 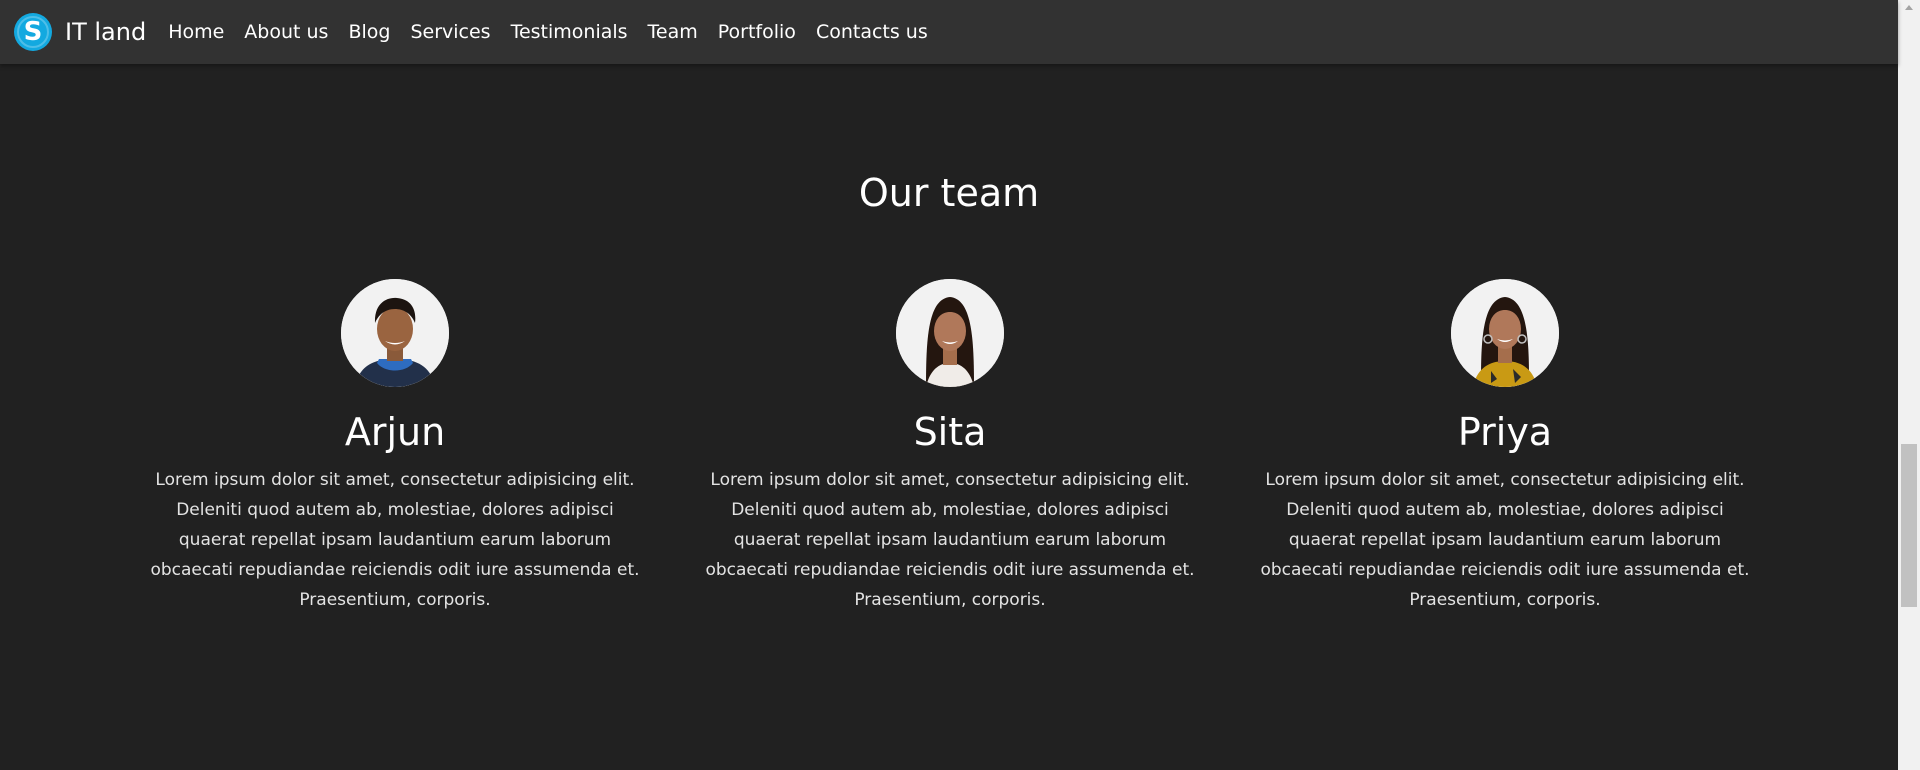 What do you see at coordinates (369, 32) in the screenshot?
I see `nav-link-blog: Blog` at bounding box center [369, 32].